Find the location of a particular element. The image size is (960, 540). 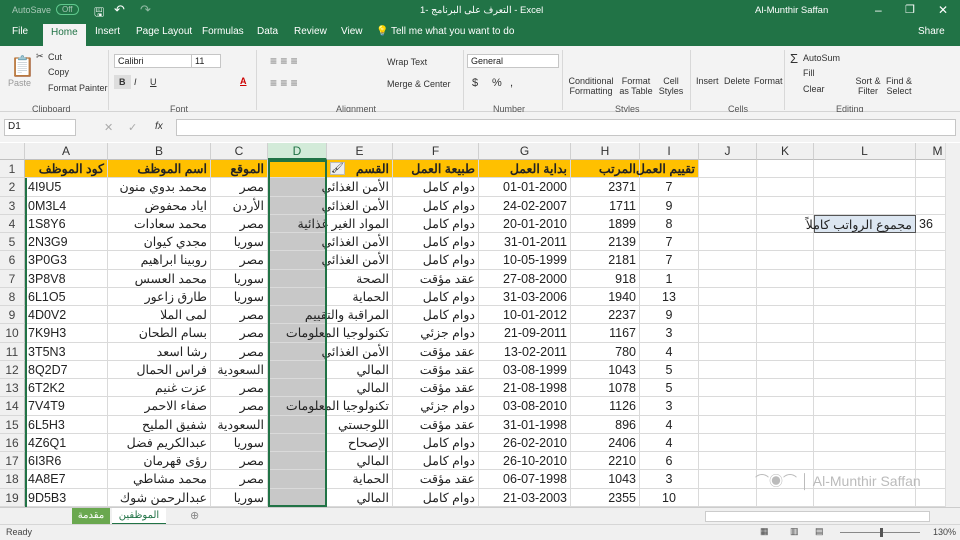

sheet-tab-intro: مقدمة is located at coordinates (91, 516).